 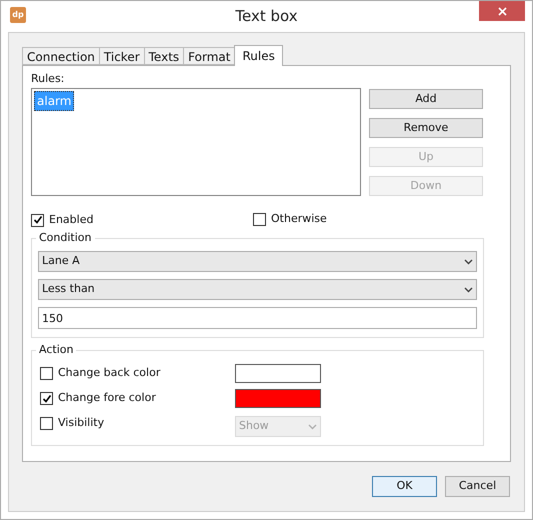 What do you see at coordinates (266, 17) in the screenshot?
I see `window-title: Text box` at bounding box center [266, 17].